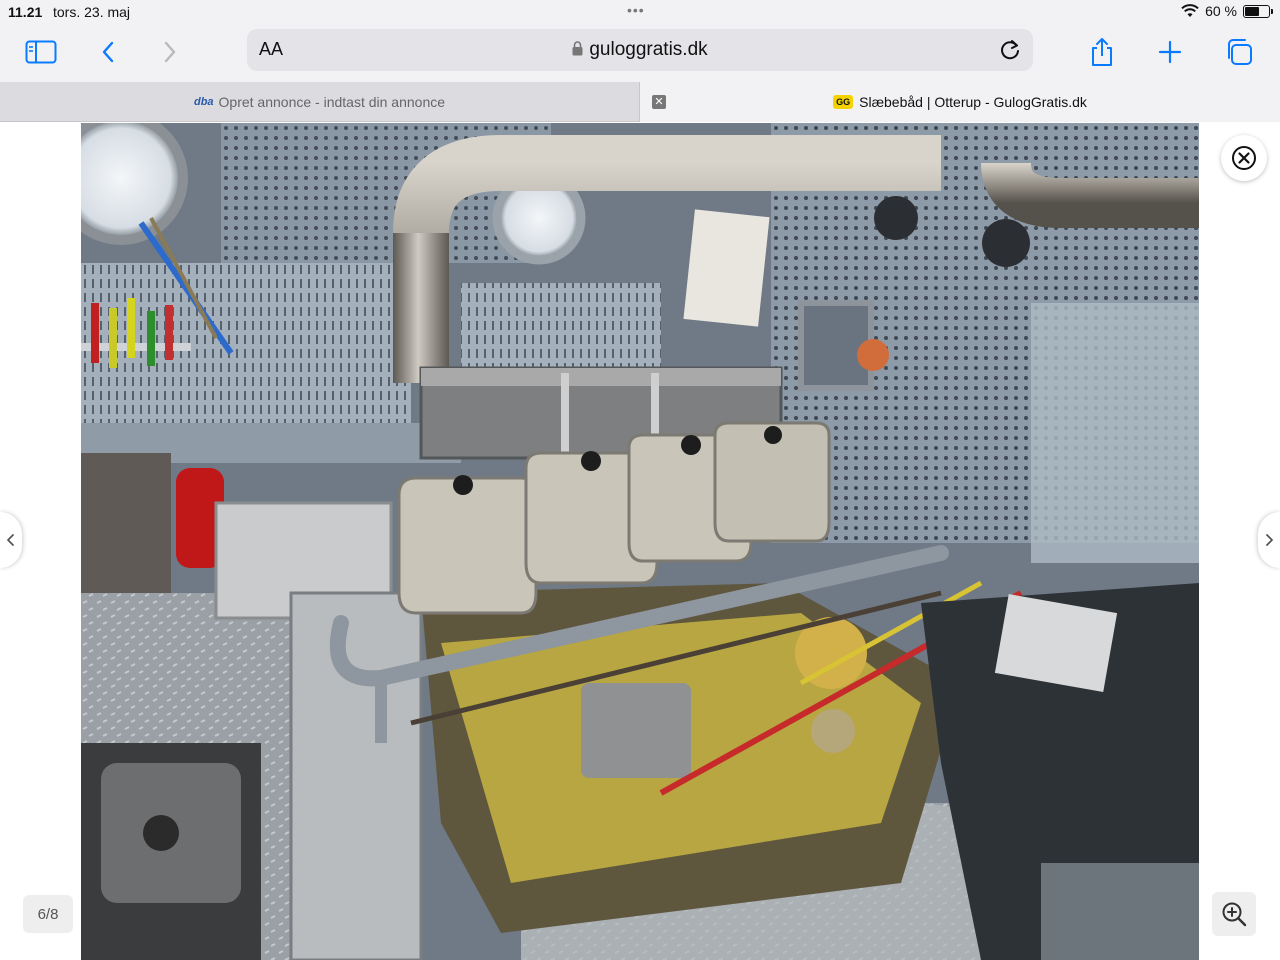  I want to click on tab-close-icon: ✕, so click(659, 102).